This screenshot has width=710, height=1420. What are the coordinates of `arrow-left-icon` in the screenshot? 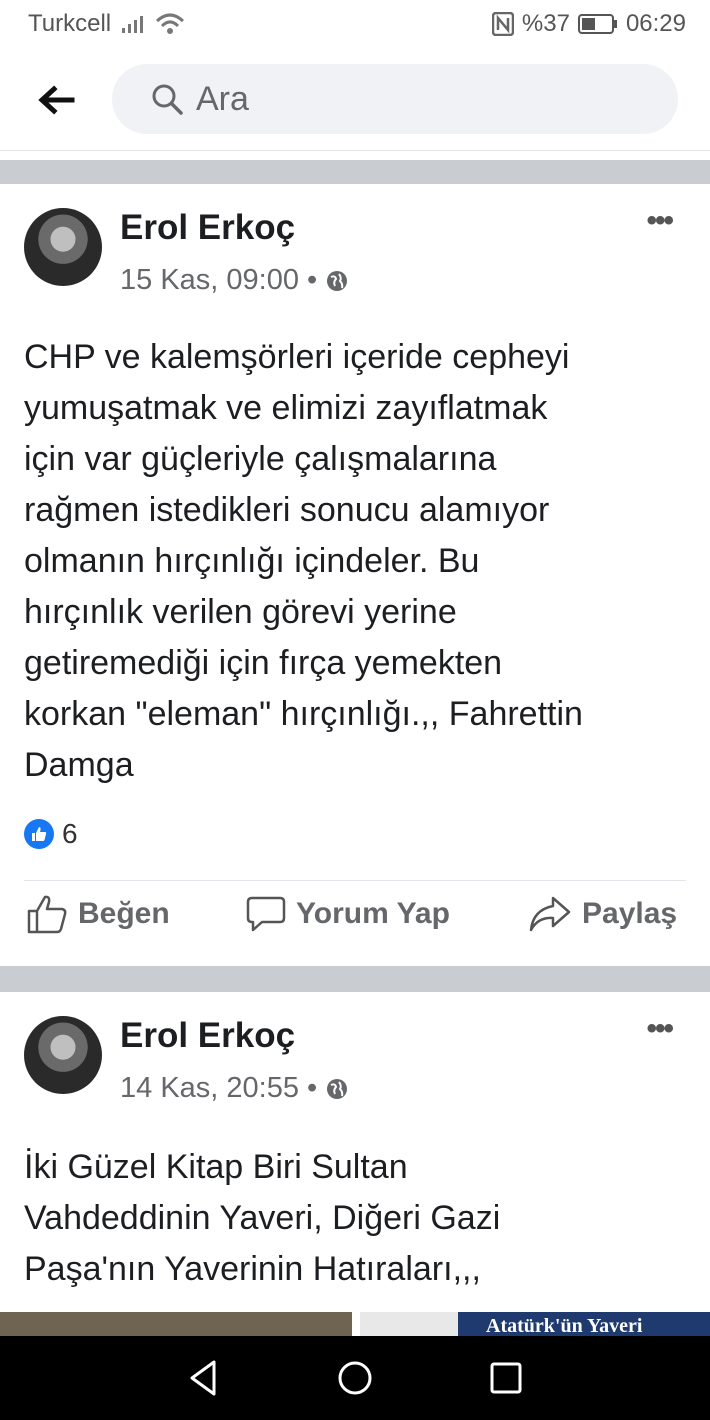 It's located at (56, 100).